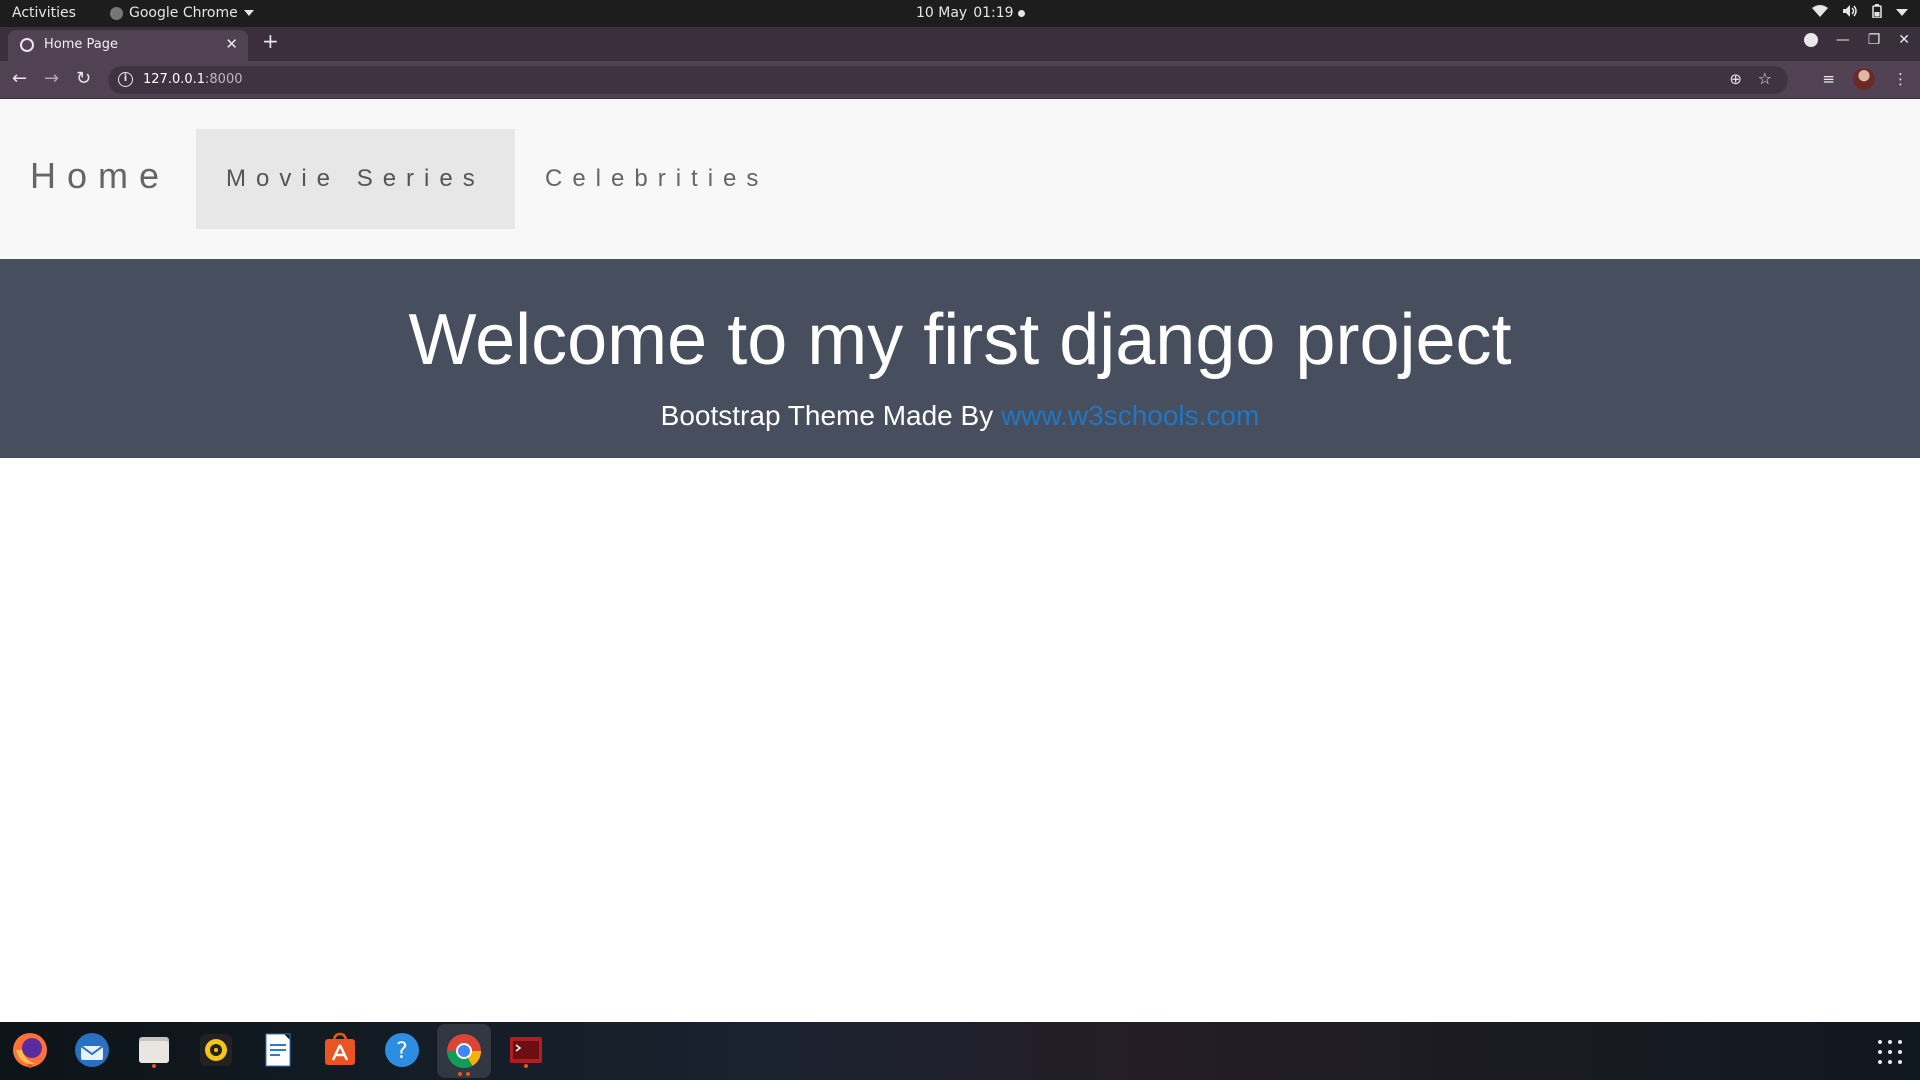 The image size is (1920, 1080). What do you see at coordinates (83, 78) in the screenshot?
I see `reload-icon: ↻` at bounding box center [83, 78].